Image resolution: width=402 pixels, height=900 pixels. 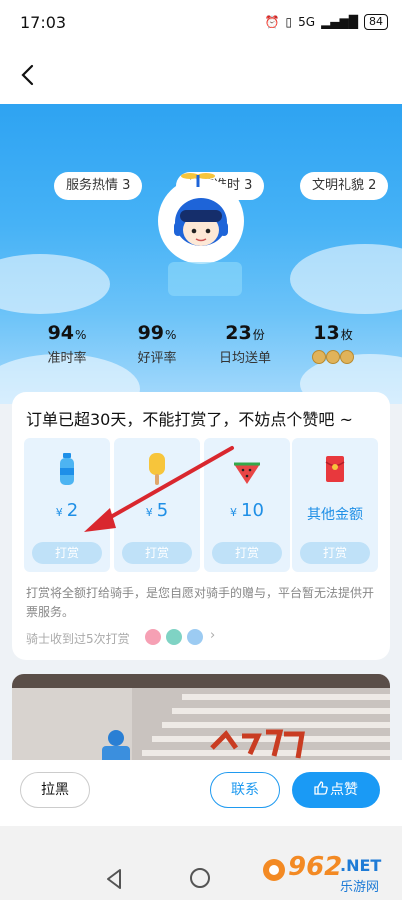 I want to click on stat-value: 23, so click(x=238, y=333).